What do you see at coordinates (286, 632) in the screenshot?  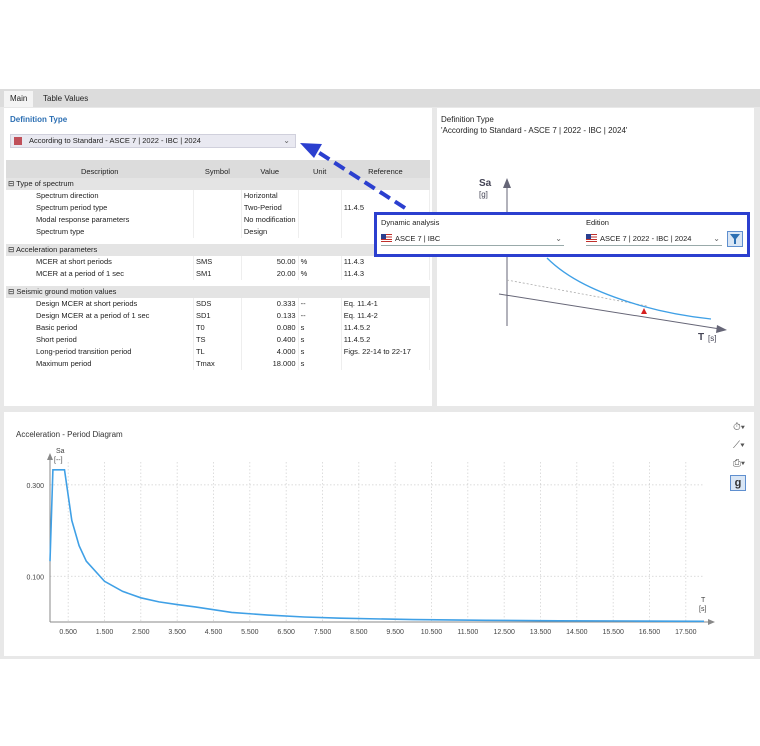 I see `x-tick-label: 6.500` at bounding box center [286, 632].